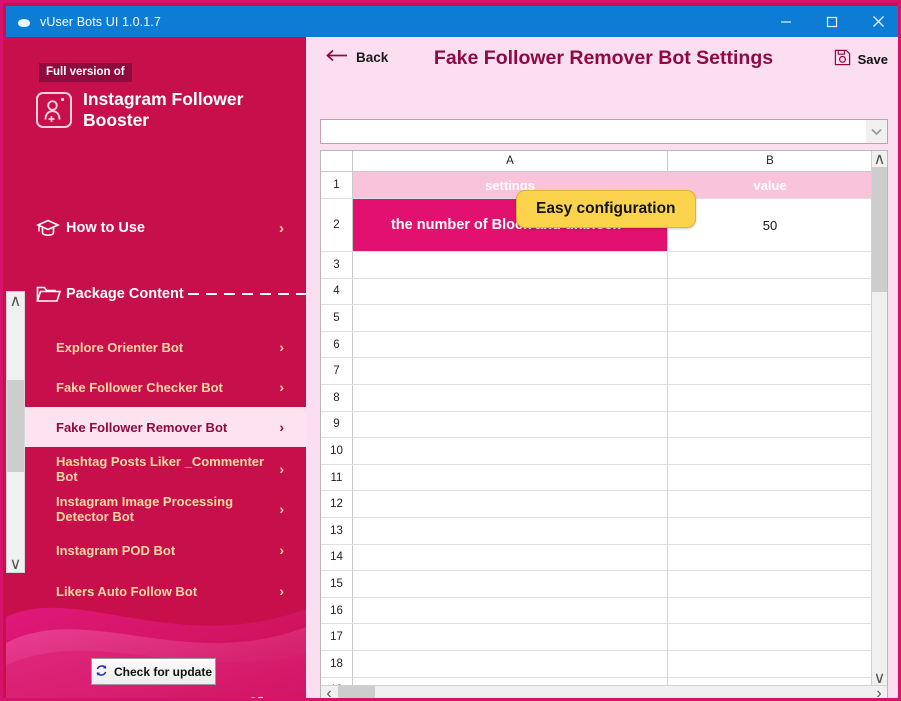 The image size is (901, 701). I want to click on sidebar-scrollbar-thumb, so click(15, 426).